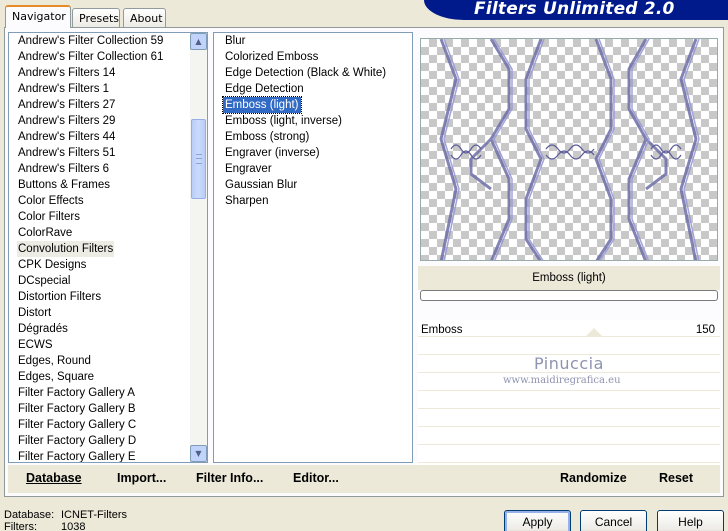  Describe the element at coordinates (272, 153) in the screenshot. I see `filter-item: Engraver (inverse)` at that location.